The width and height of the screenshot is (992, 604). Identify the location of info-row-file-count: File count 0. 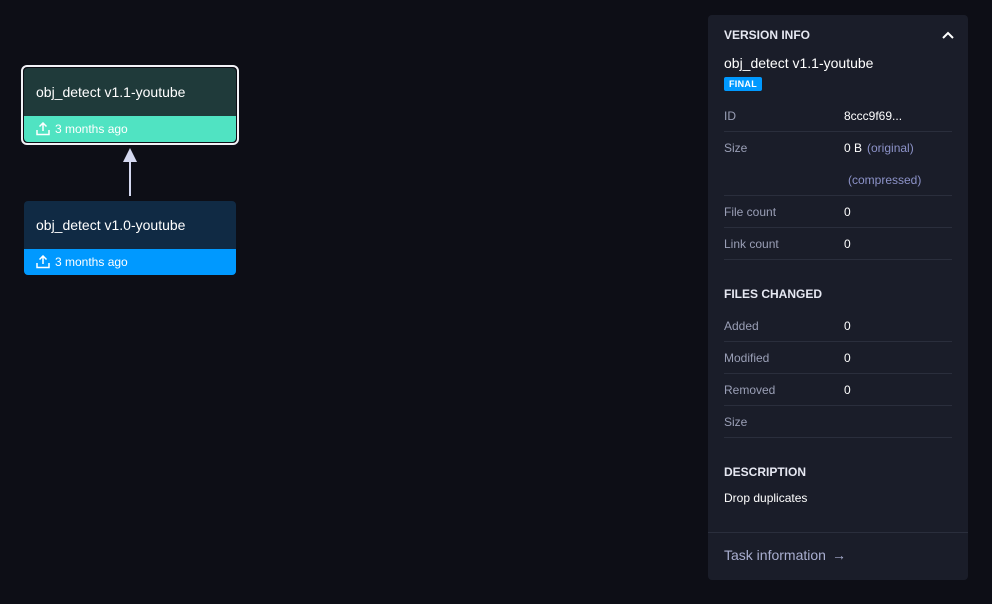
(838, 212).